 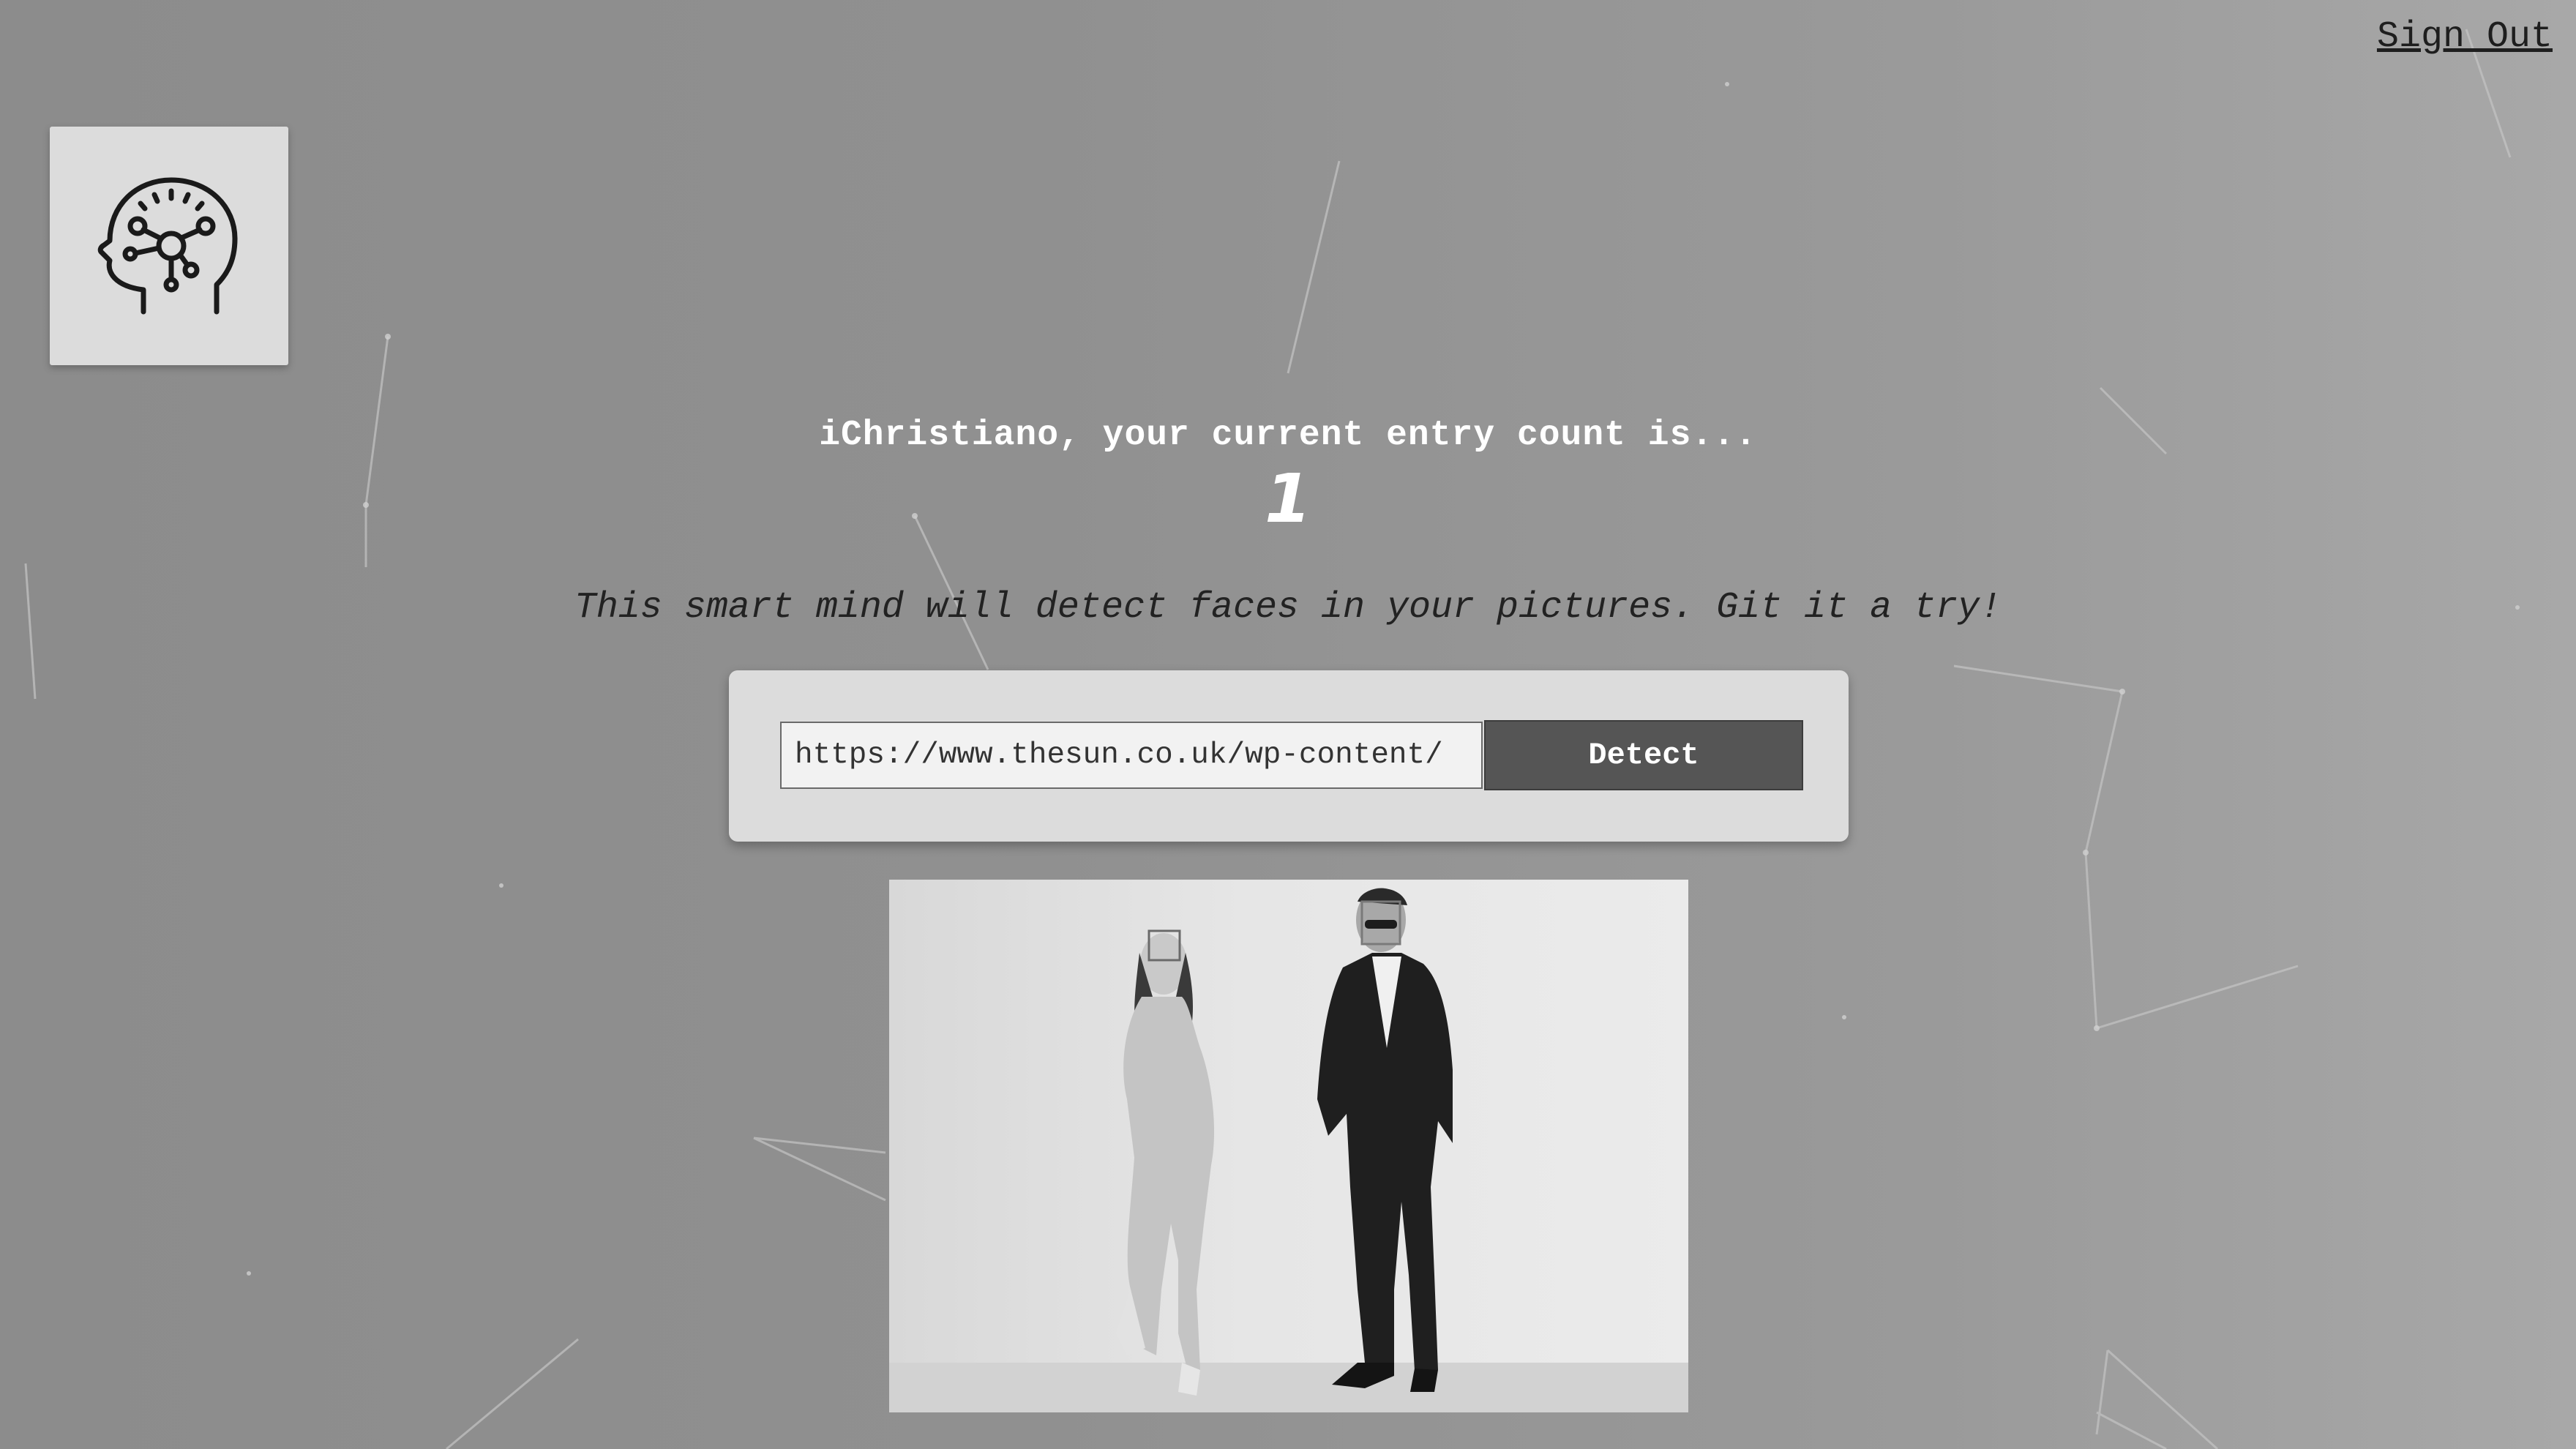 I want to click on app-logo, so click(x=169, y=246).